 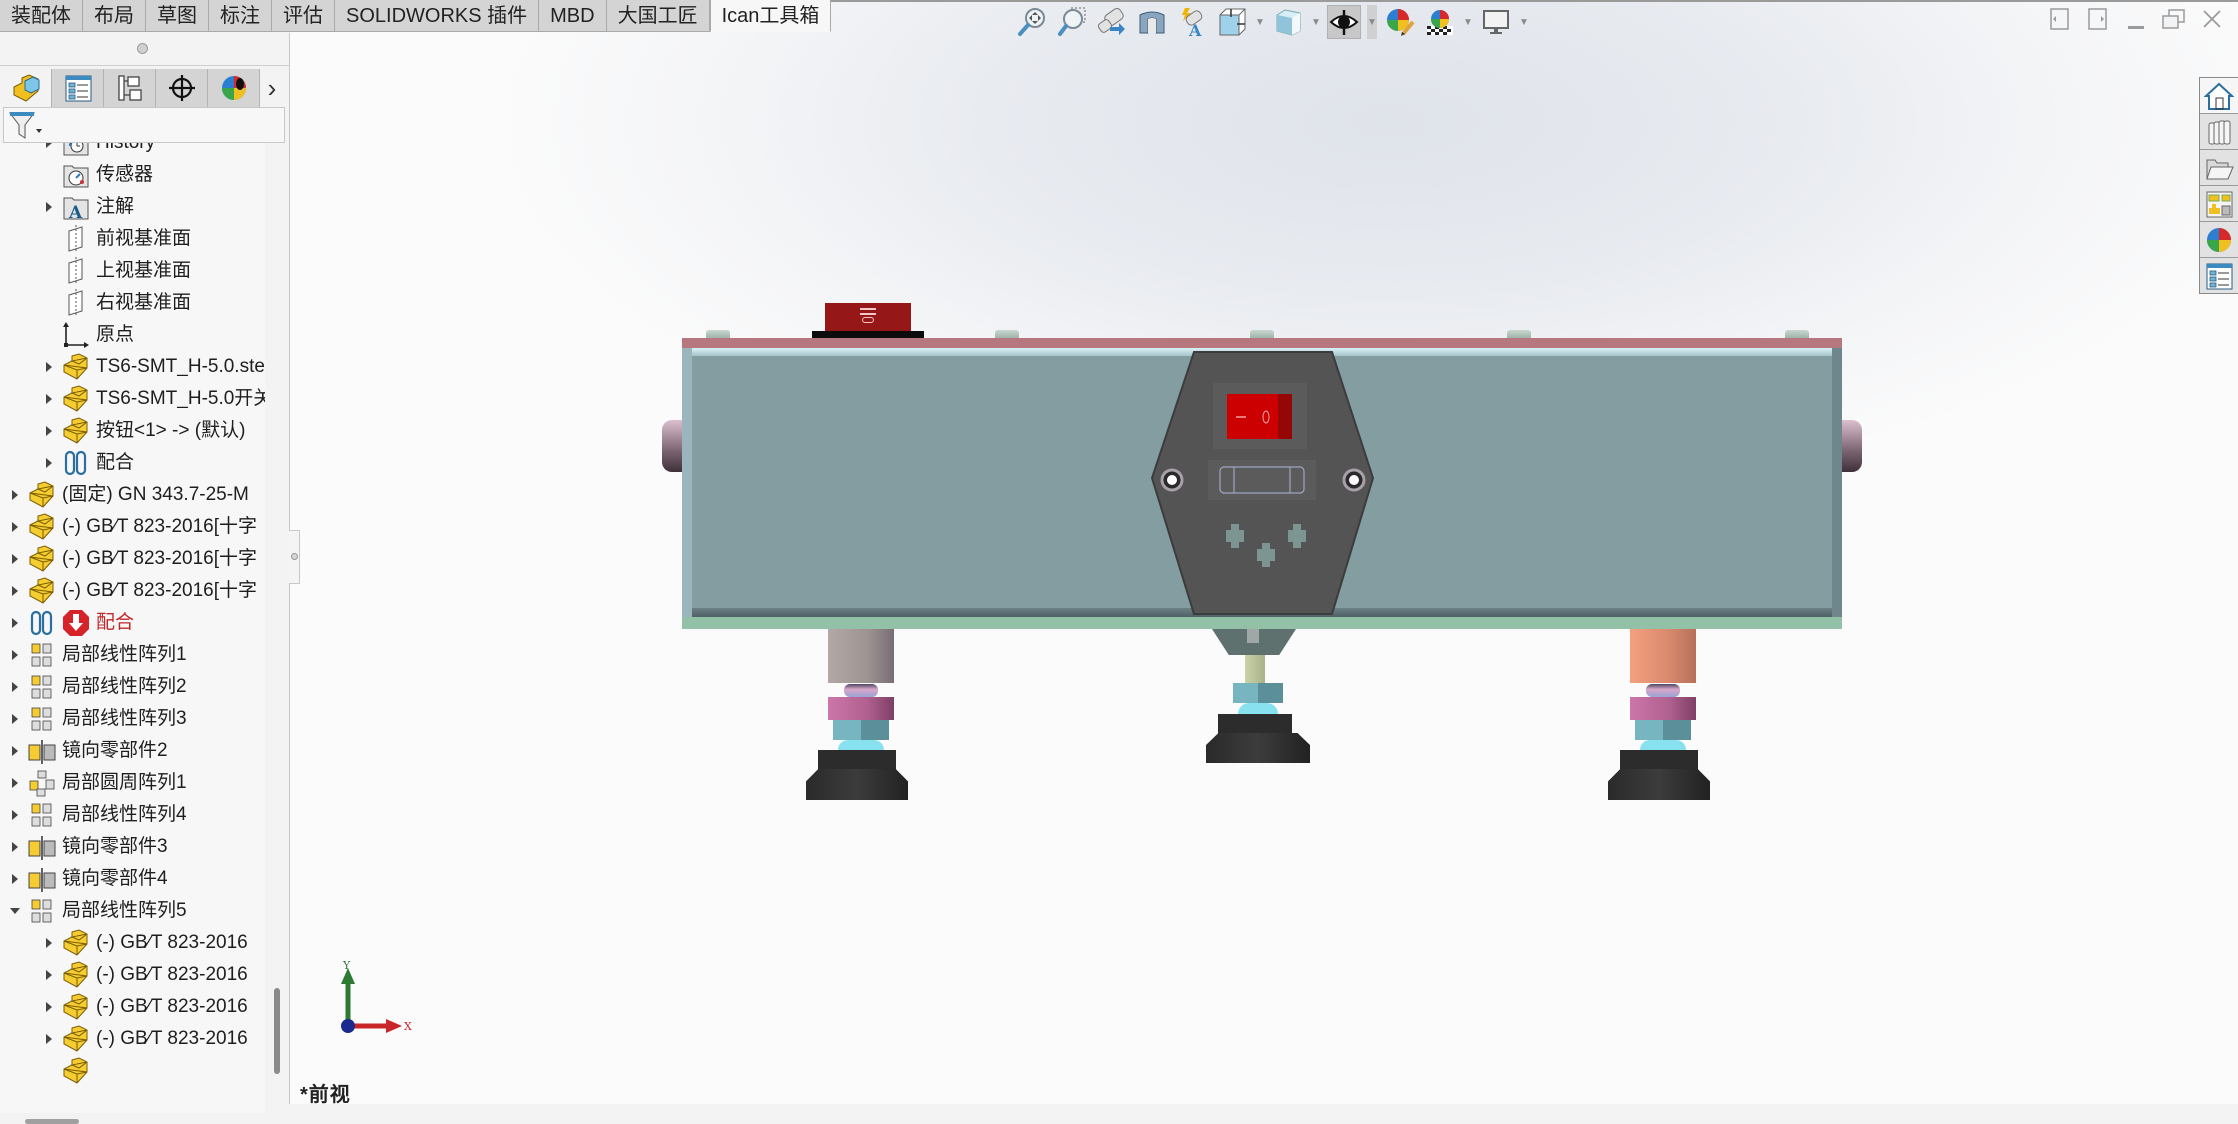 I want to click on tile-left-button, so click(x=2060, y=19).